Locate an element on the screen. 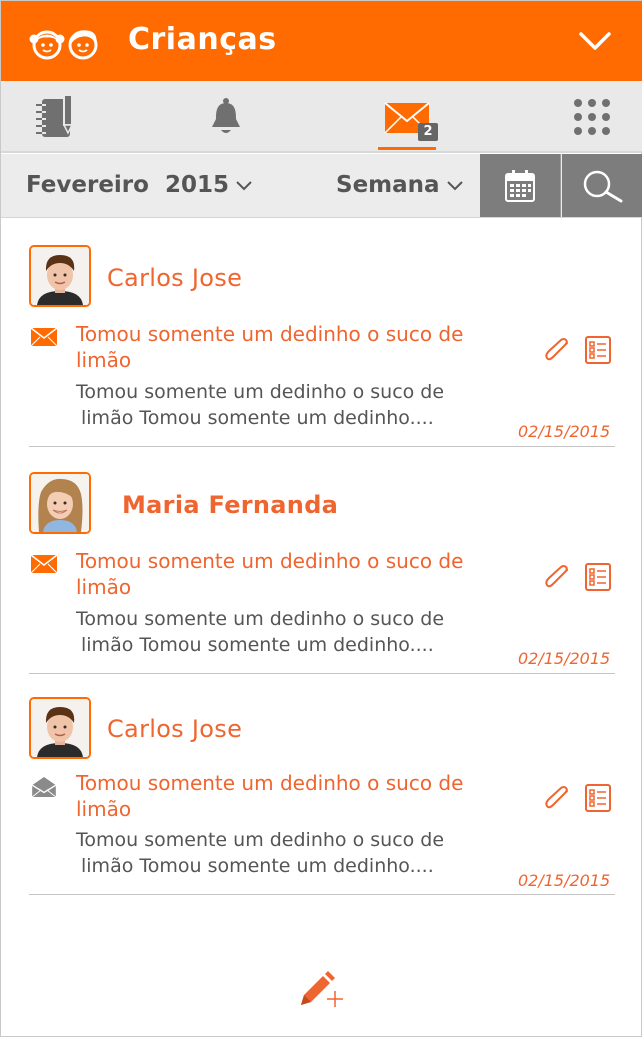 This screenshot has height=1037, width=642. grid-dots-icon is located at coordinates (592, 117).